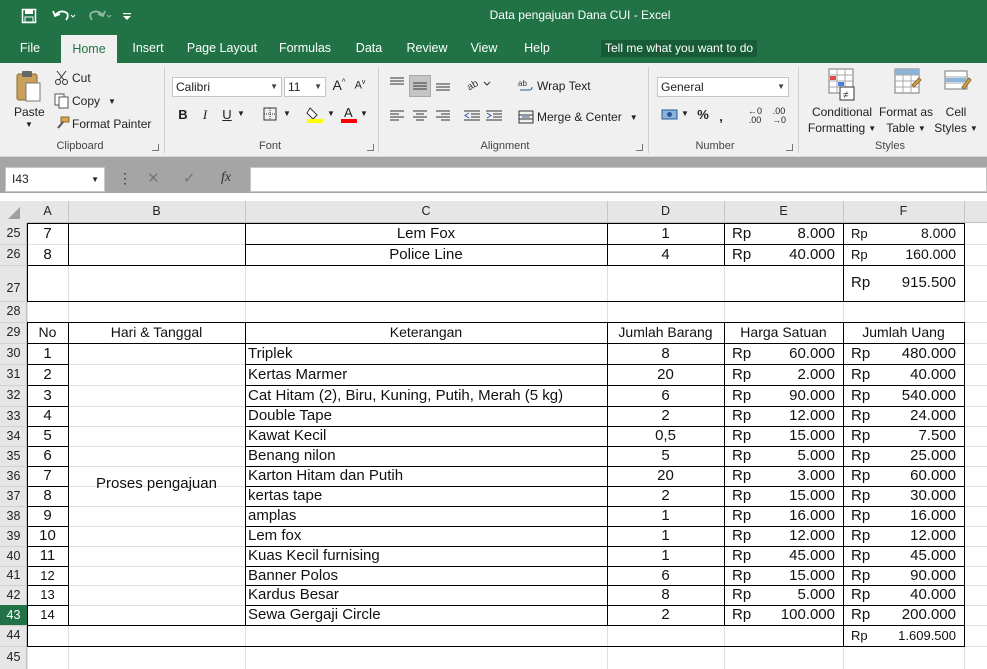  I want to click on cell-f34: 7.500, so click(903, 436).